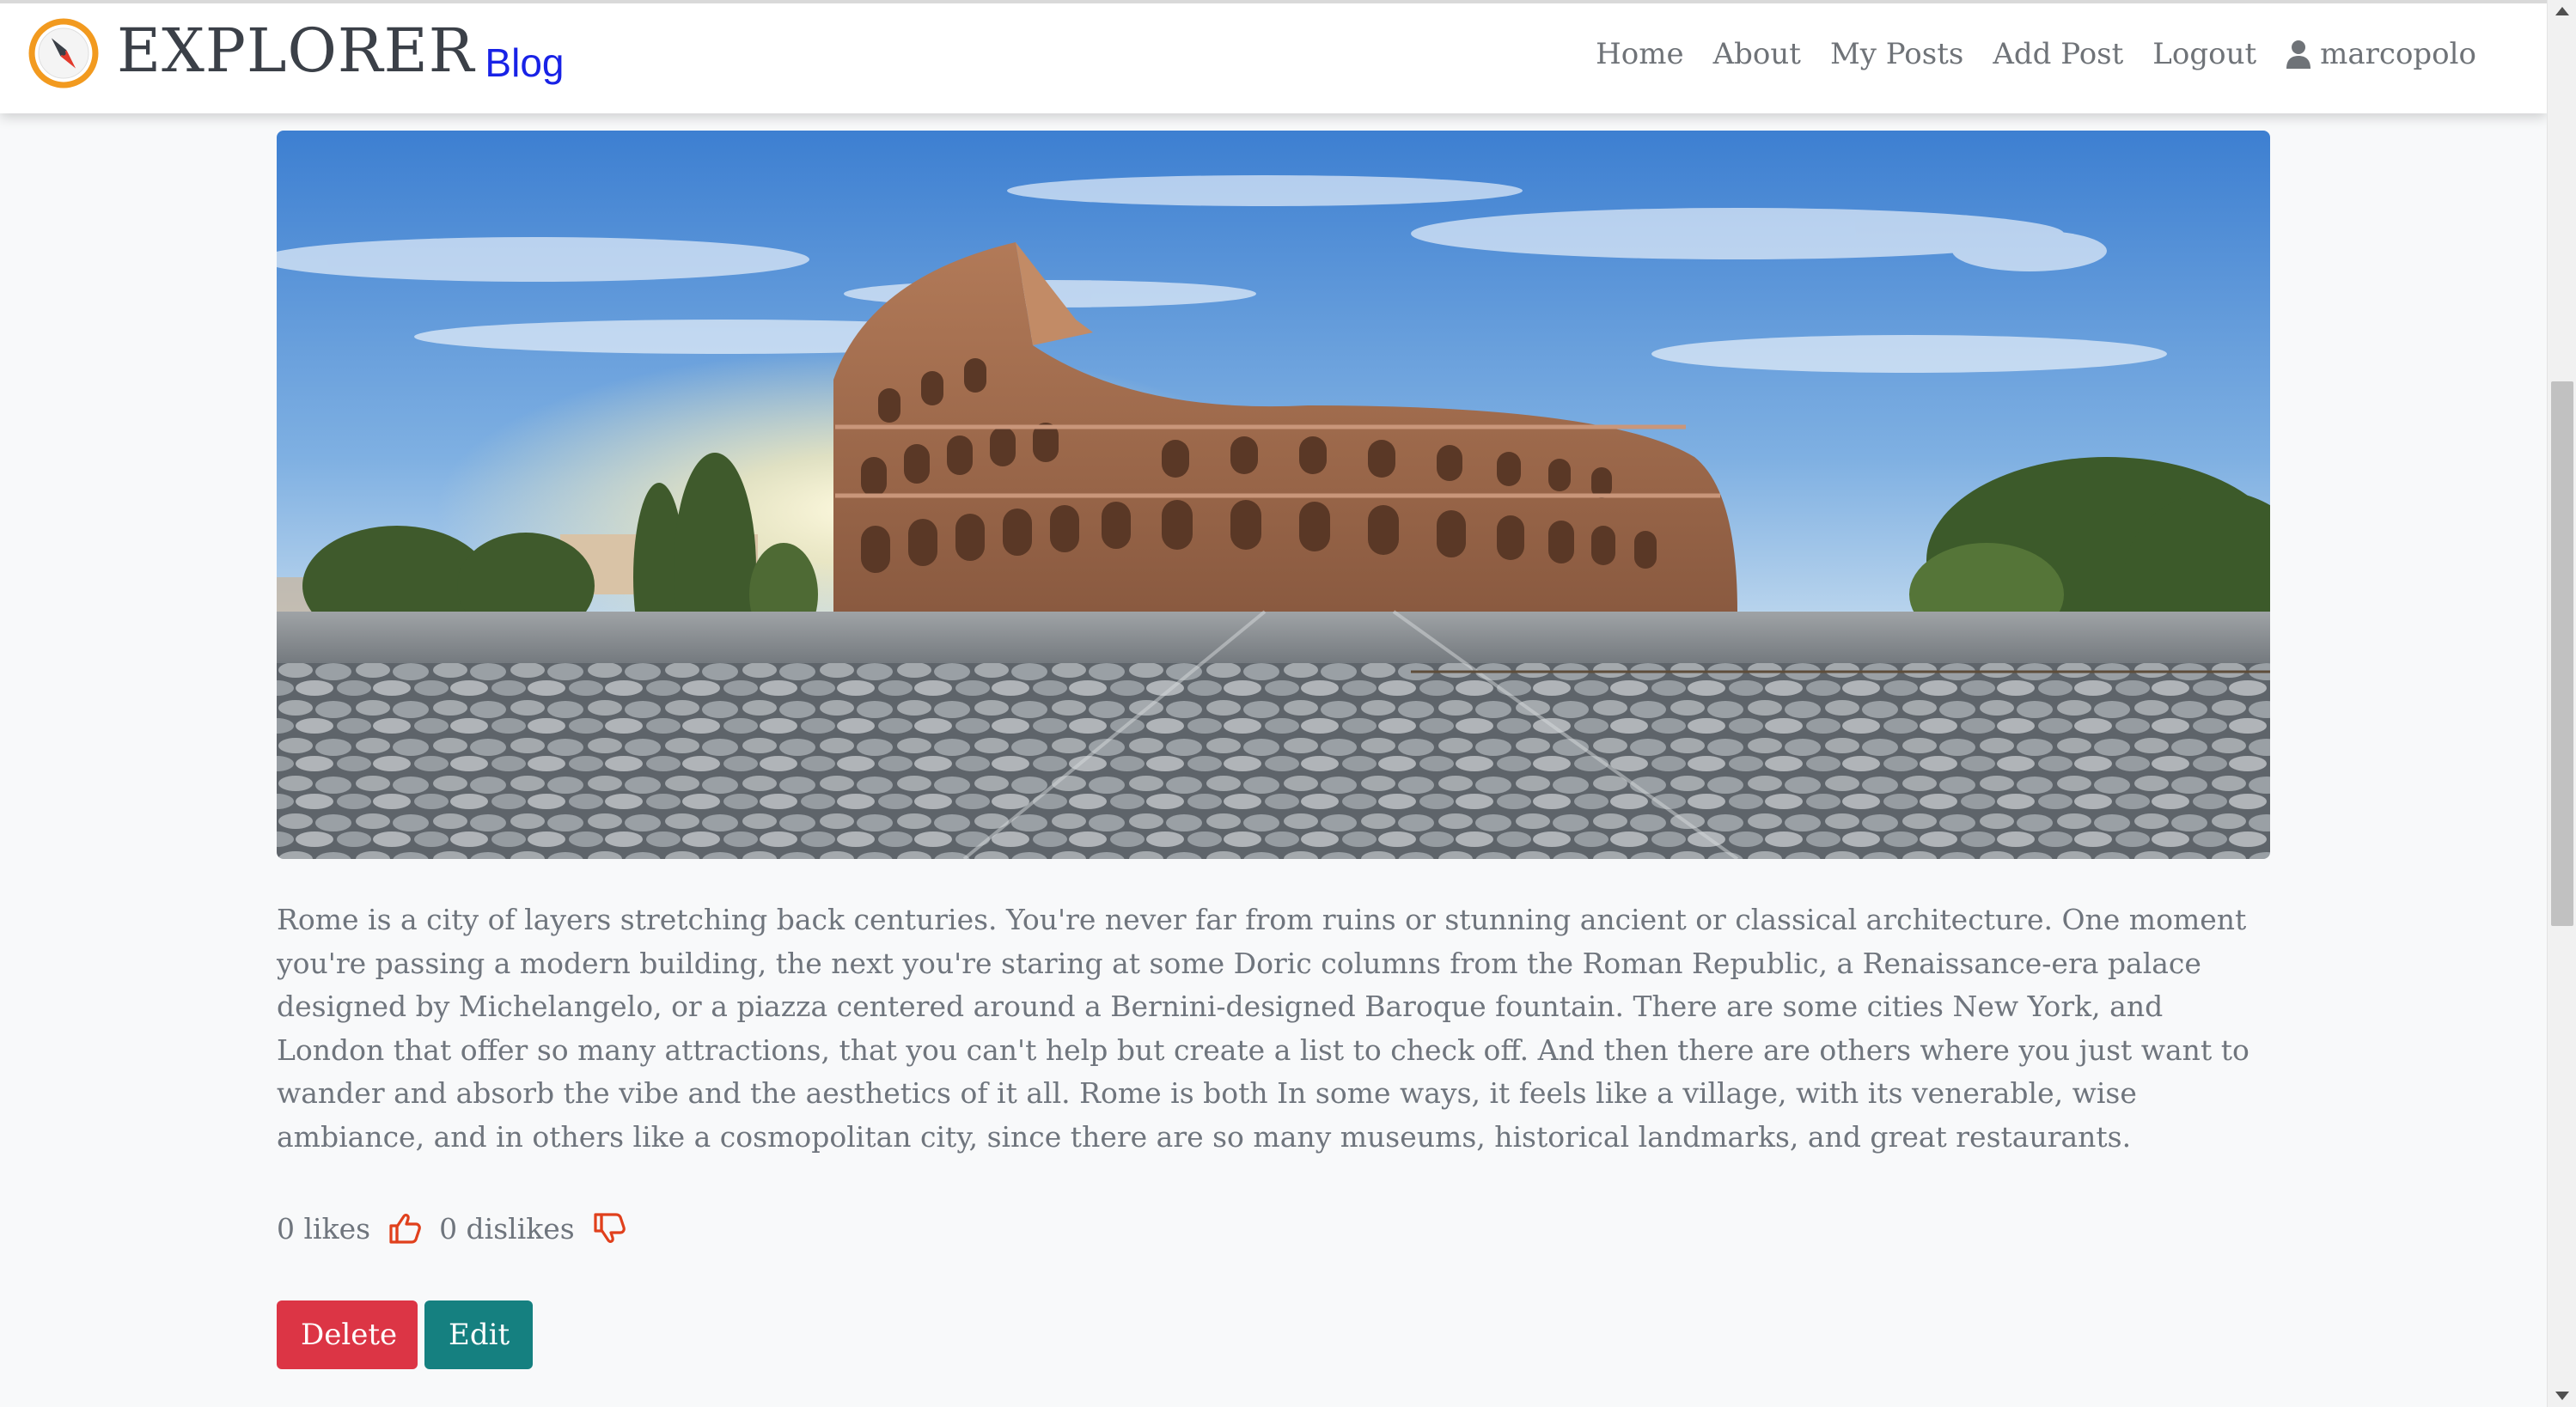 This screenshot has height=1407, width=2576. What do you see at coordinates (1757, 54) in the screenshot?
I see `nav-about: About` at bounding box center [1757, 54].